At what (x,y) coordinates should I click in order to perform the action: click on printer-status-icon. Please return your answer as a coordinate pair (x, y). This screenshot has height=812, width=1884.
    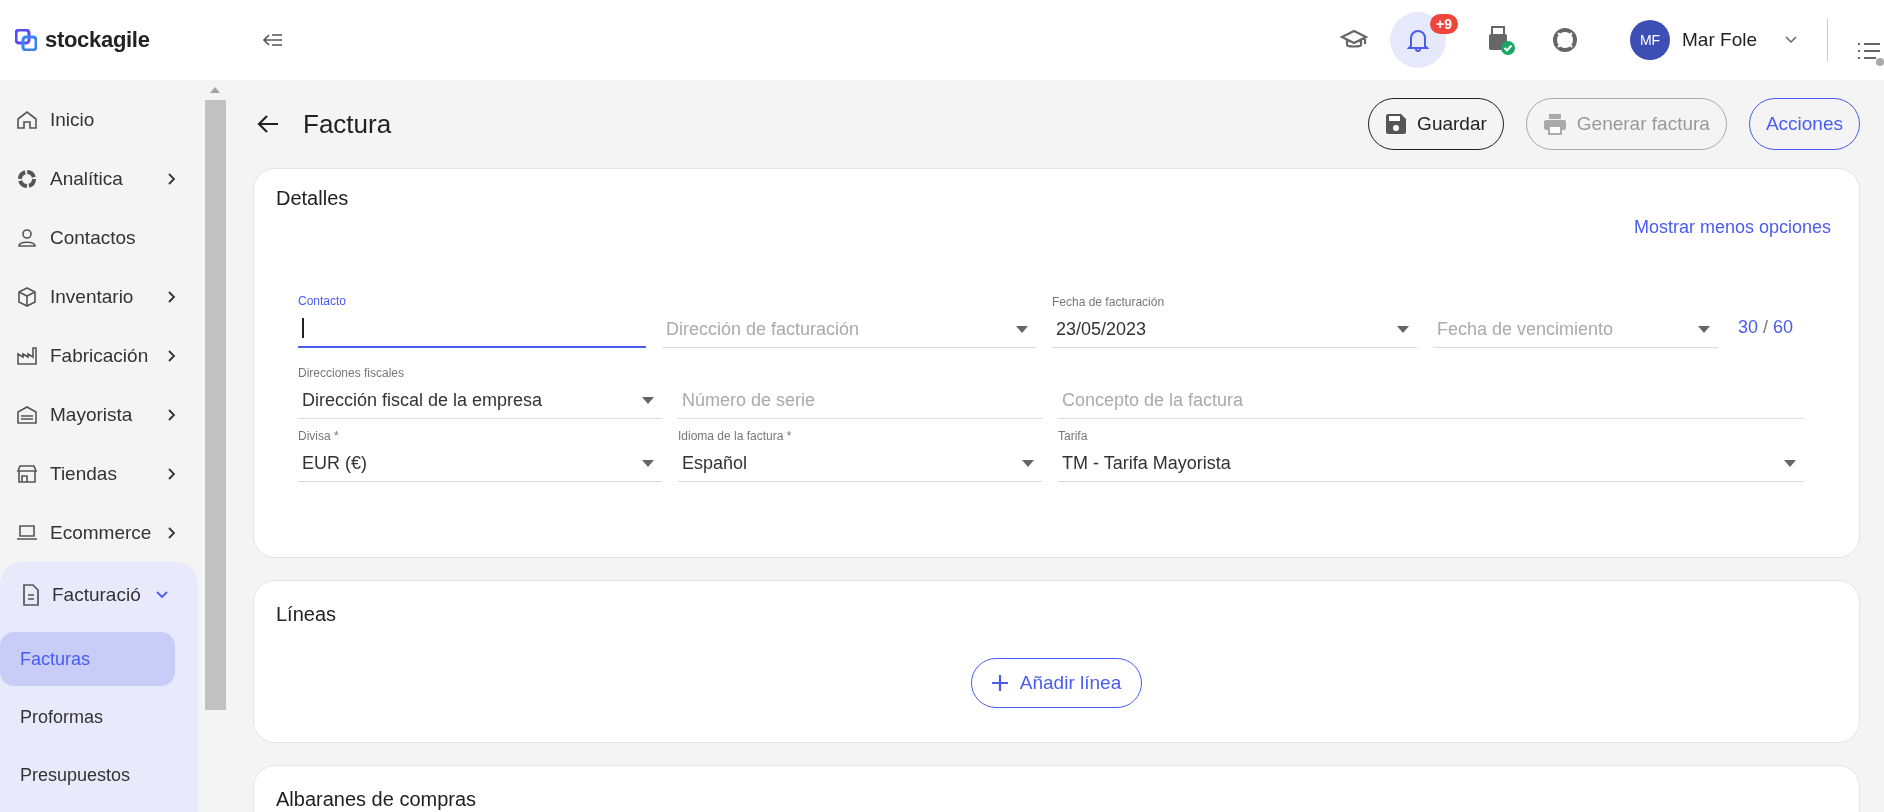
    Looking at the image, I should click on (1501, 40).